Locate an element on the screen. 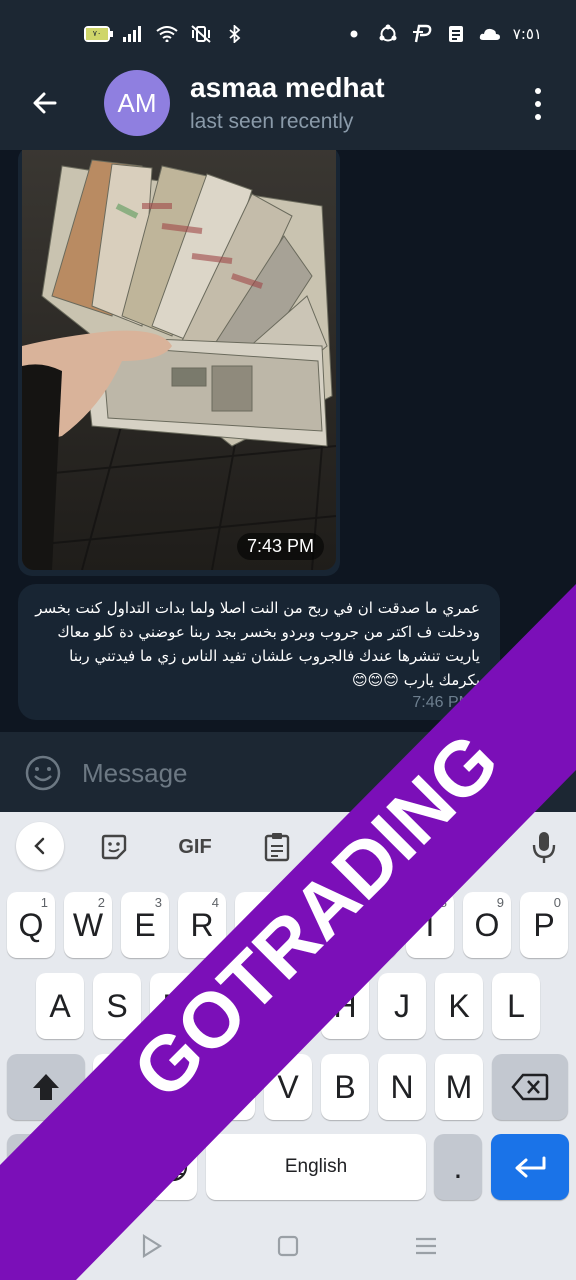 This screenshot has width=576, height=1280. key-b: B is located at coordinates (345, 1087).